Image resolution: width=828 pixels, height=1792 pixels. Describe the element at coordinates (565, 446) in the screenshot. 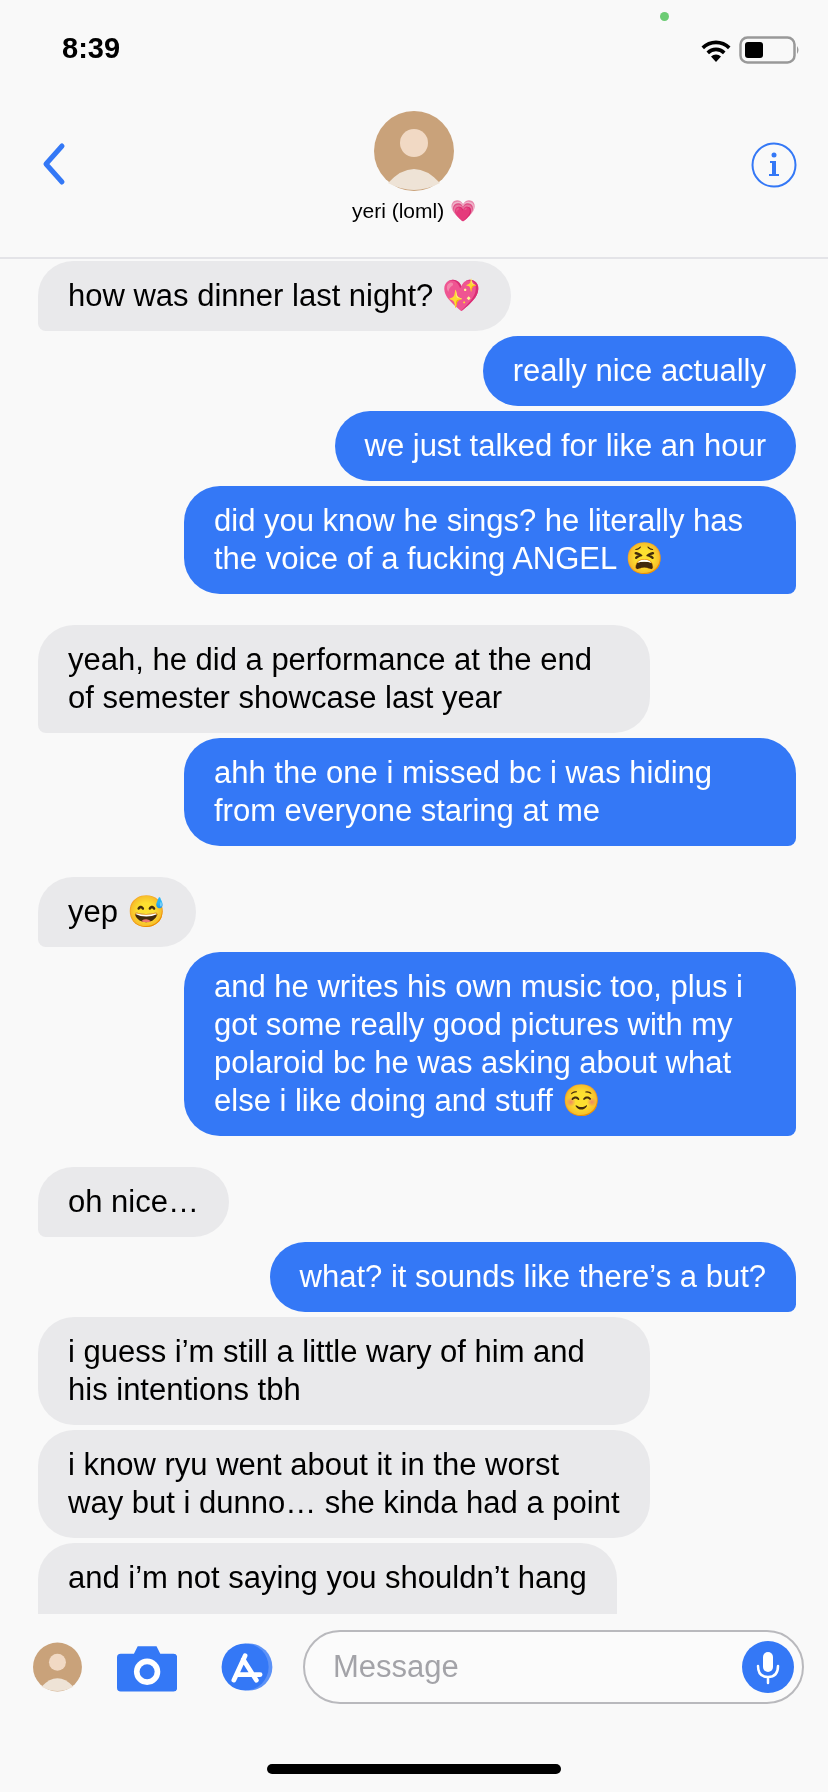

I see `message-bubble: we just talked for like an hour` at that location.